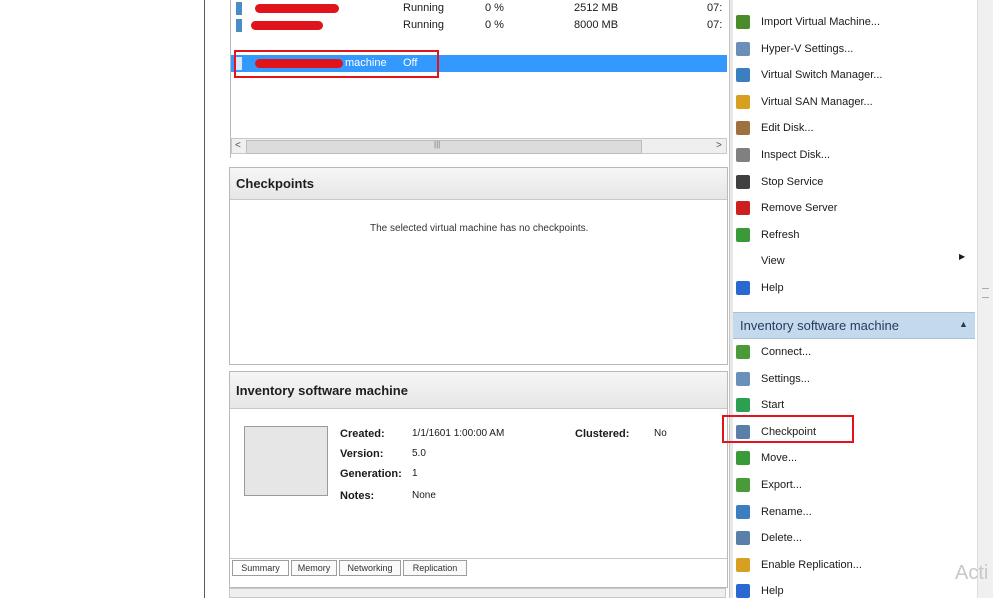 The image size is (993, 604). Describe the element at coordinates (743, 181) in the screenshot. I see `stop-icon` at that location.